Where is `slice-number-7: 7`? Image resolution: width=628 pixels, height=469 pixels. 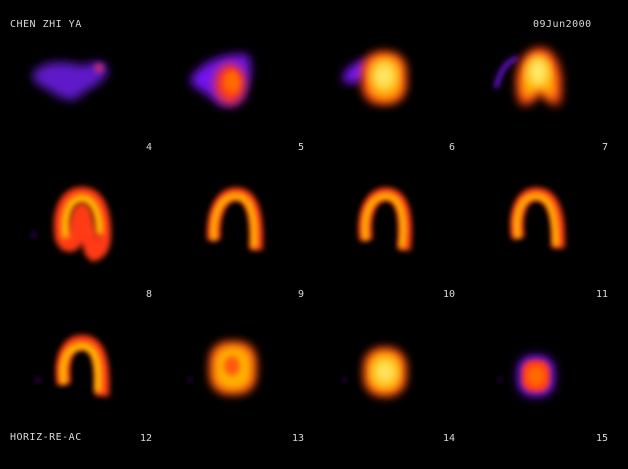
slice-number-7: 7 is located at coordinates (605, 147).